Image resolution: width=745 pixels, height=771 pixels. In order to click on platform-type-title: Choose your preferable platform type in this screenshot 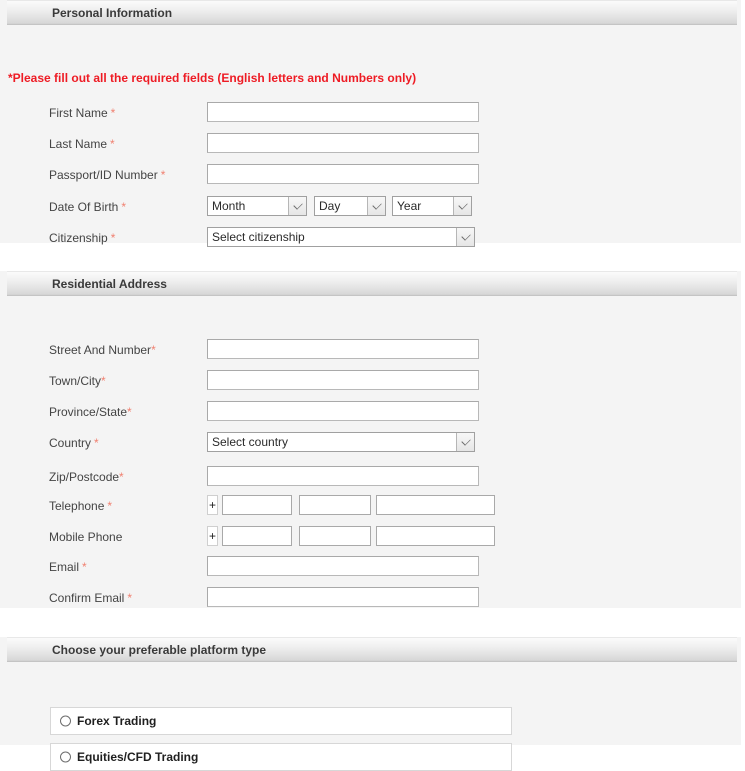, I will do `click(159, 649)`.